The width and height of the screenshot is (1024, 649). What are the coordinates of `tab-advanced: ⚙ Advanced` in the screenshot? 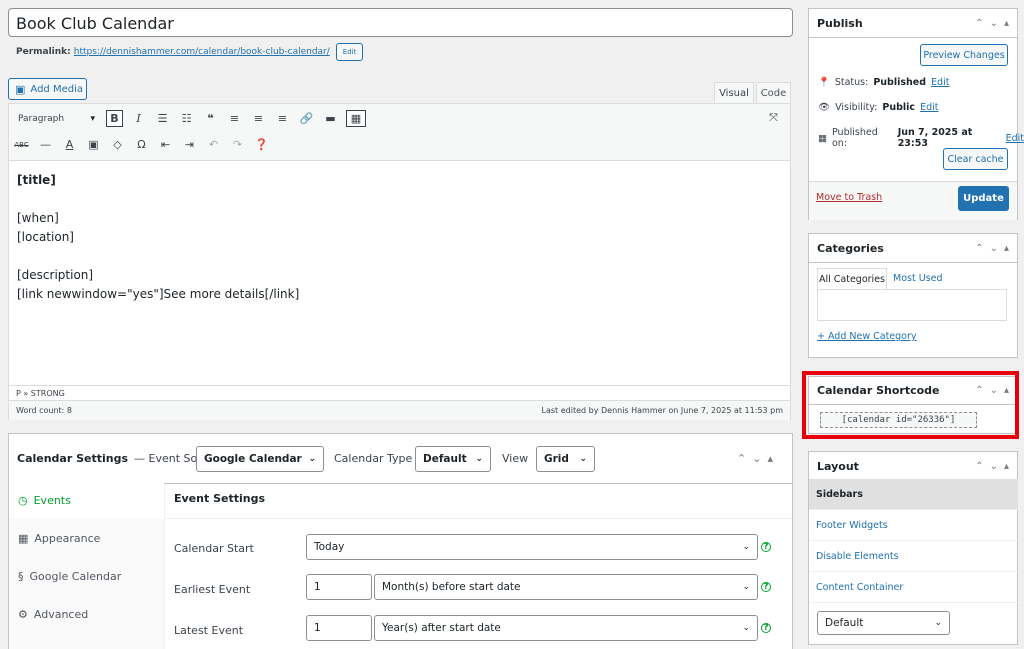 It's located at (86, 614).